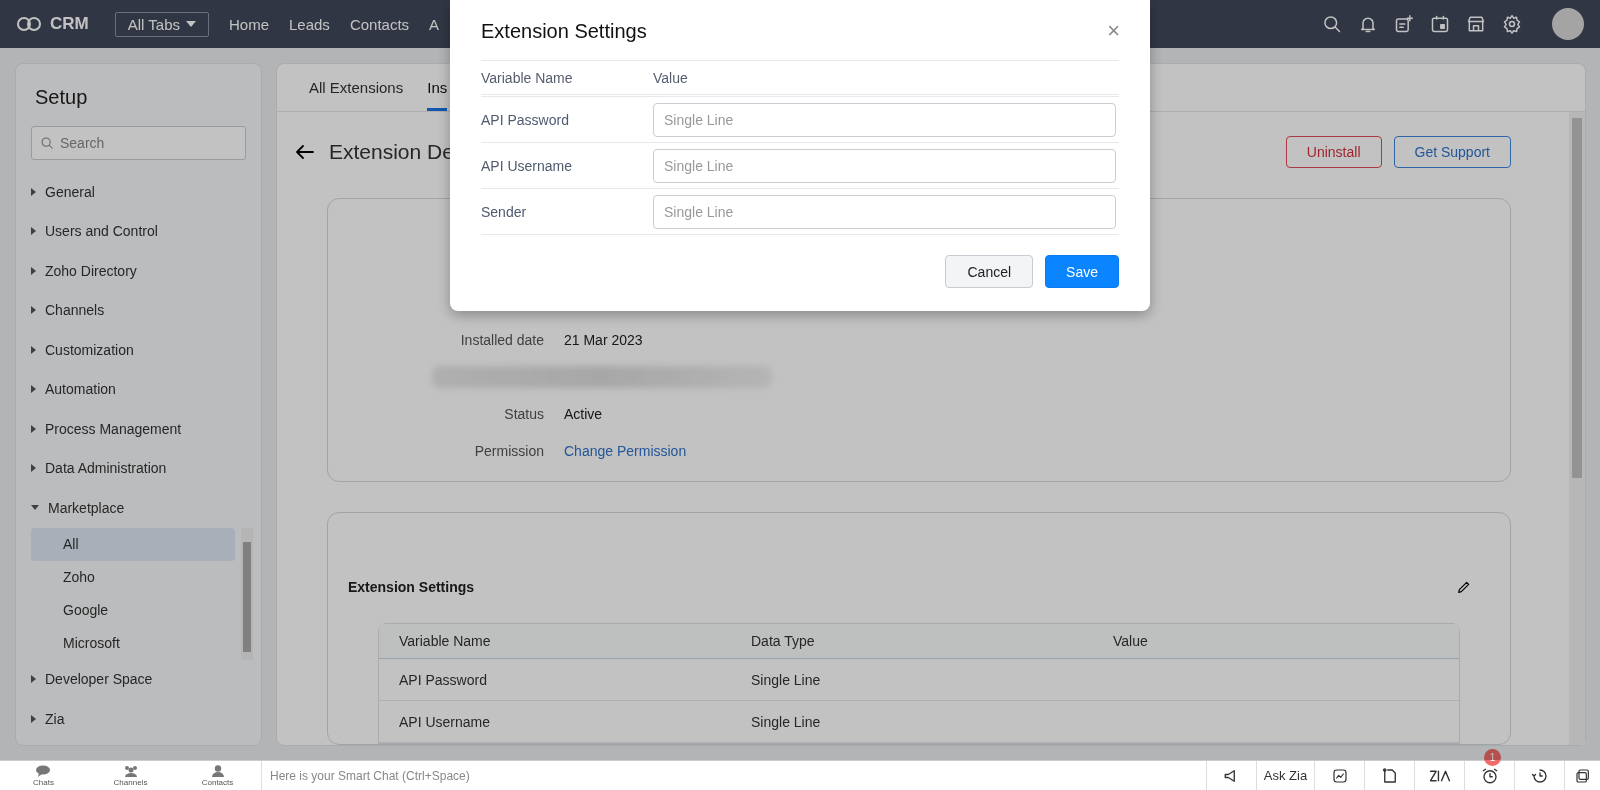  I want to click on detail-label: Status, so click(523, 413).